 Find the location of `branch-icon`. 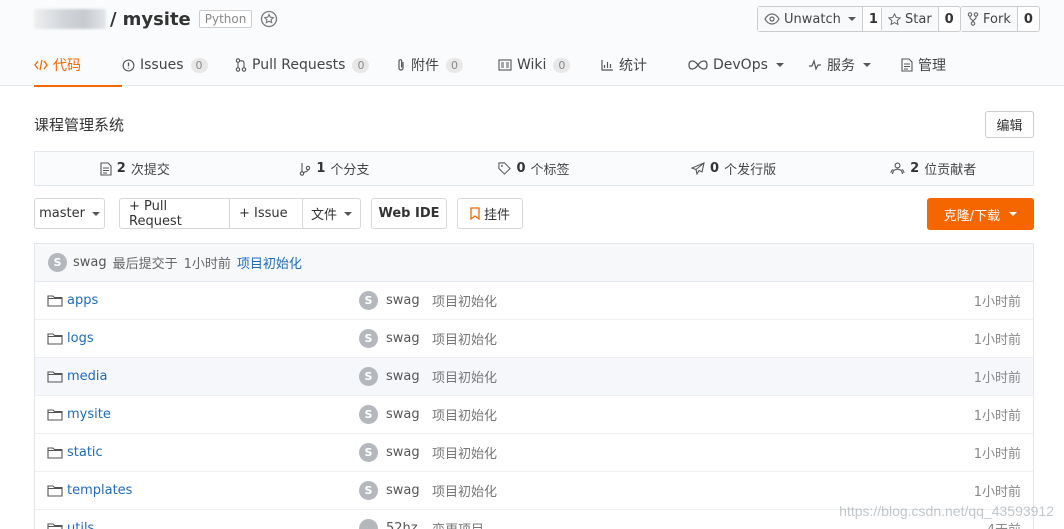

branch-icon is located at coordinates (305, 169).